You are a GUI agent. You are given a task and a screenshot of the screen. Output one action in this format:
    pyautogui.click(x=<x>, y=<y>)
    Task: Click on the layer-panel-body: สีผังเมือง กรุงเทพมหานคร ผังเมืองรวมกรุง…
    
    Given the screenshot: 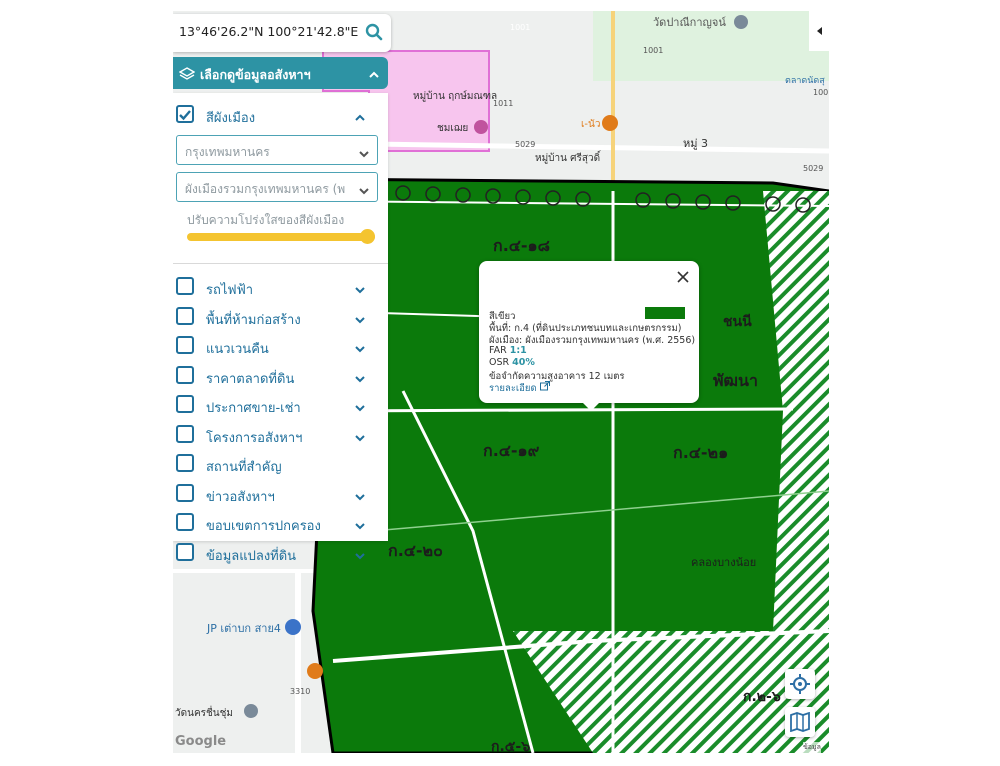 What is the action you would take?
    pyautogui.click(x=280, y=328)
    